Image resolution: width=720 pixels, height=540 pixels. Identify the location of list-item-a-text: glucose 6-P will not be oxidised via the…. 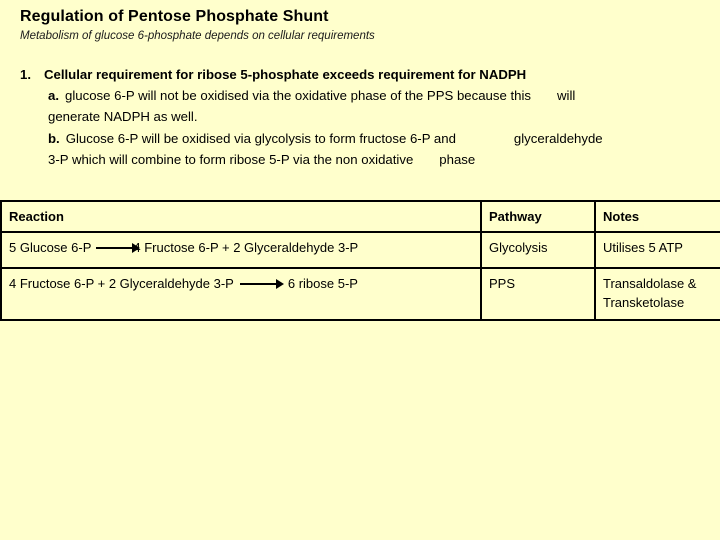
(298, 96).